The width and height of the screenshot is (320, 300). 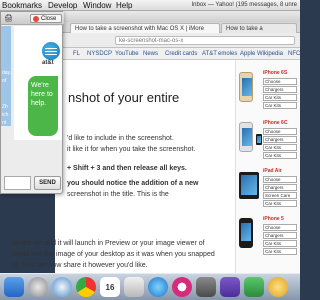 I want to click on att-globe-icon, so click(x=51, y=51).